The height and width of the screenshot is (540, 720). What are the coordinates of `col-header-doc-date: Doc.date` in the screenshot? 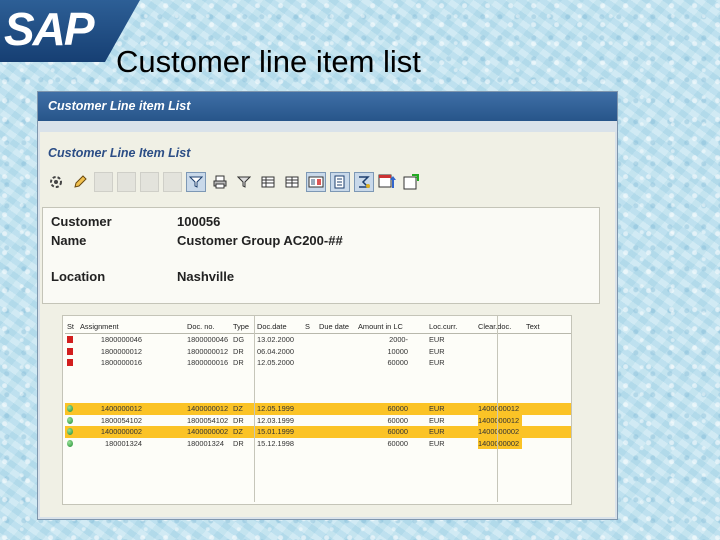 It's located at (279, 326).